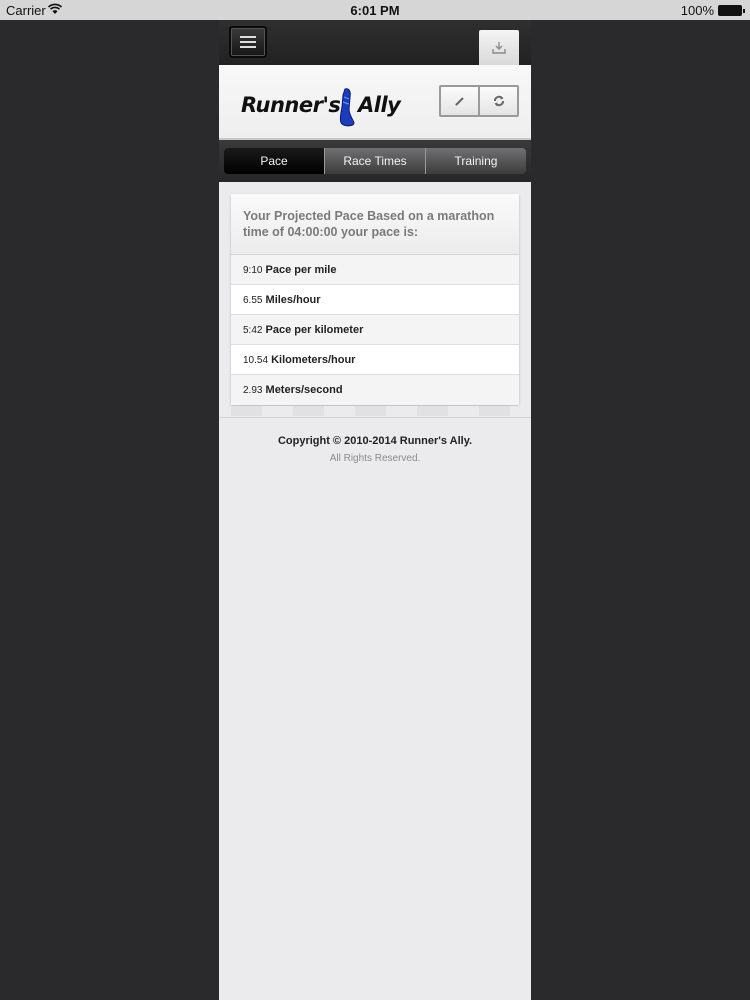 The height and width of the screenshot is (1000, 750). I want to click on running-shoe-icon, so click(347, 107).